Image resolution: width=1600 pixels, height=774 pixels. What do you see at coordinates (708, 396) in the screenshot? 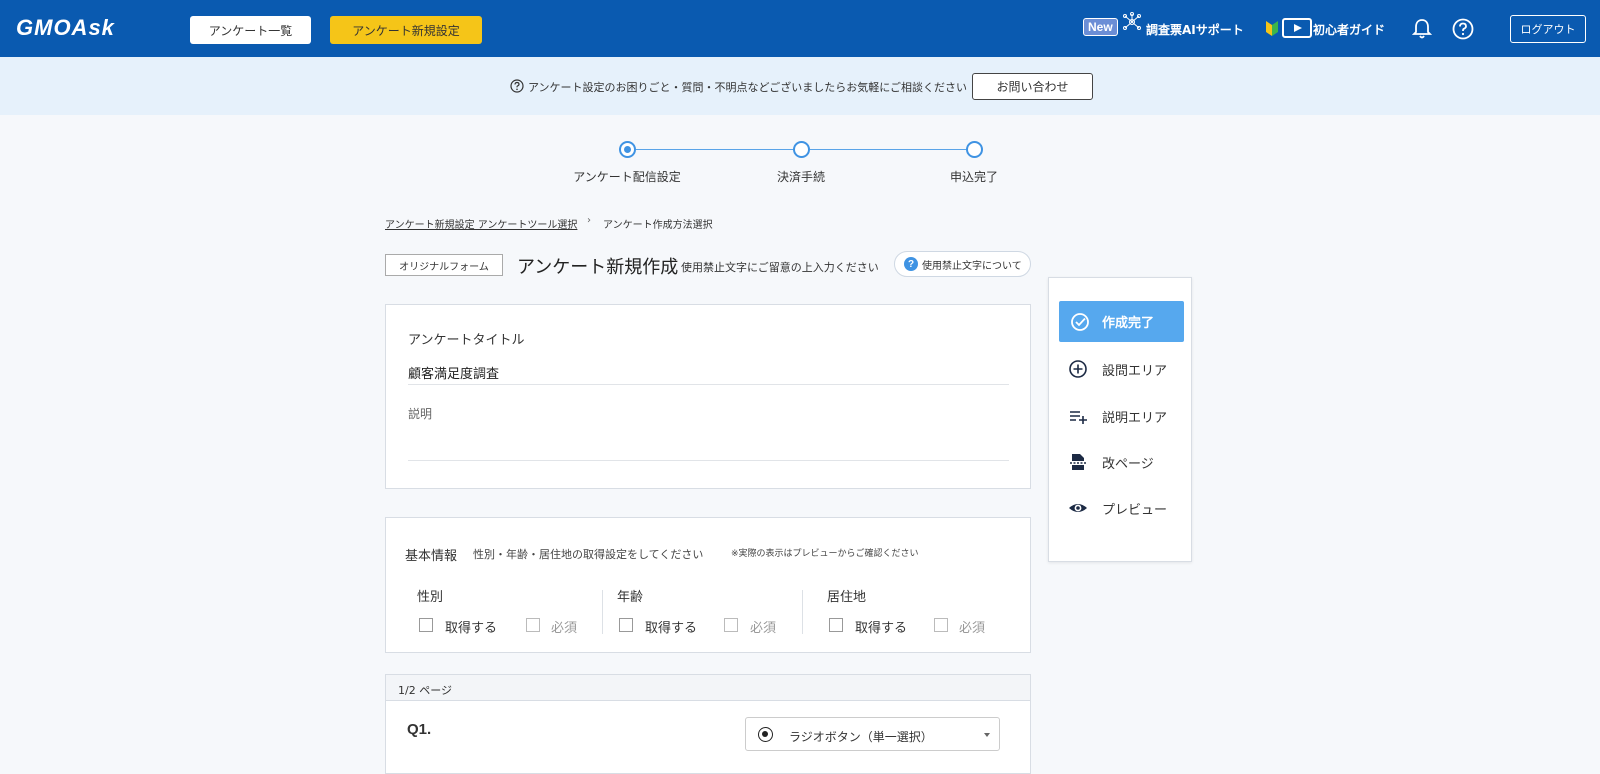
I see `survey-title-card: アンケートタイトル 顧客満足度調査 説明` at bounding box center [708, 396].